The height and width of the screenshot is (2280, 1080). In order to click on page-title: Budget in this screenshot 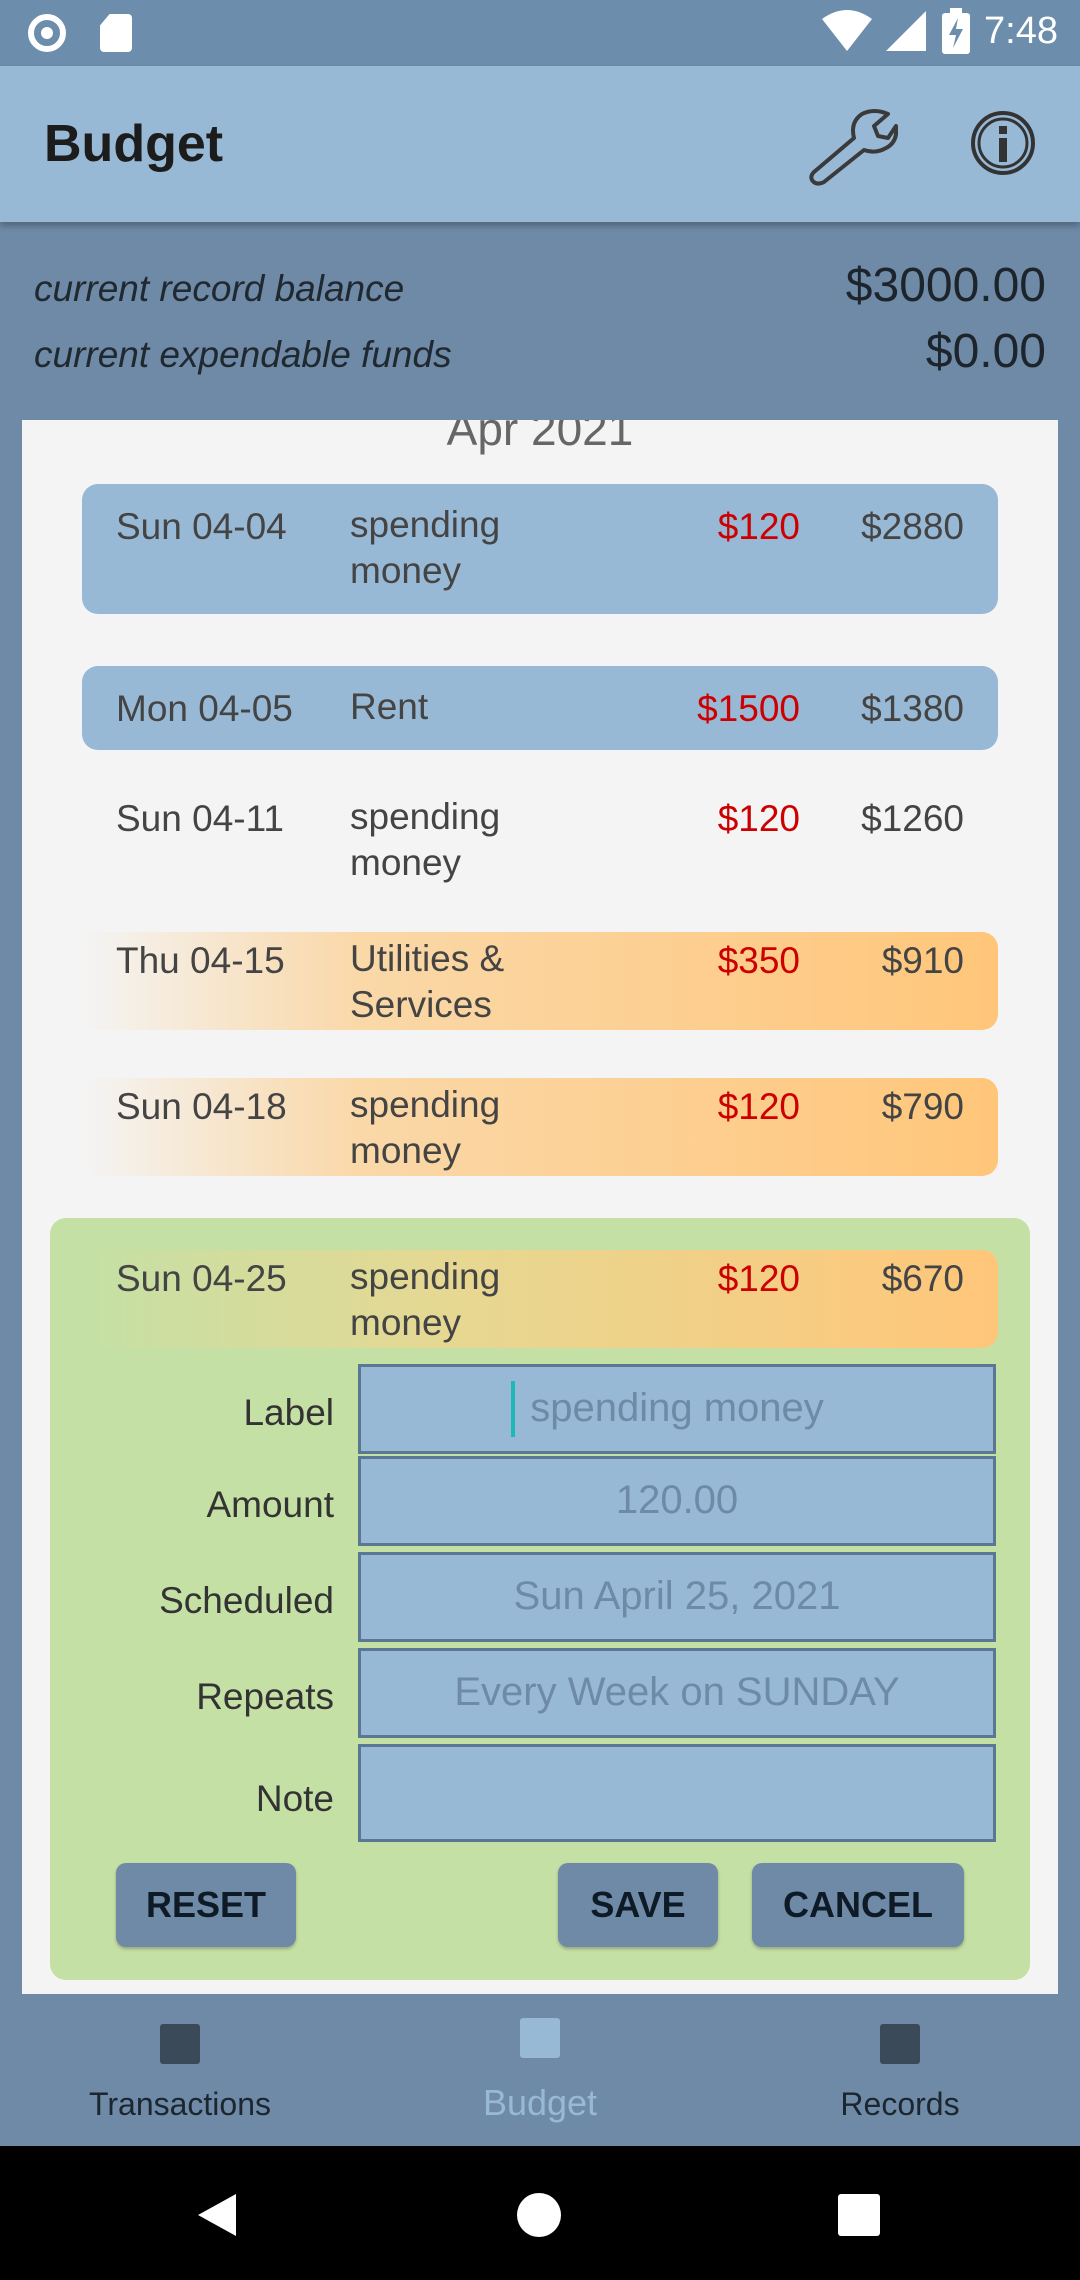, I will do `click(134, 144)`.